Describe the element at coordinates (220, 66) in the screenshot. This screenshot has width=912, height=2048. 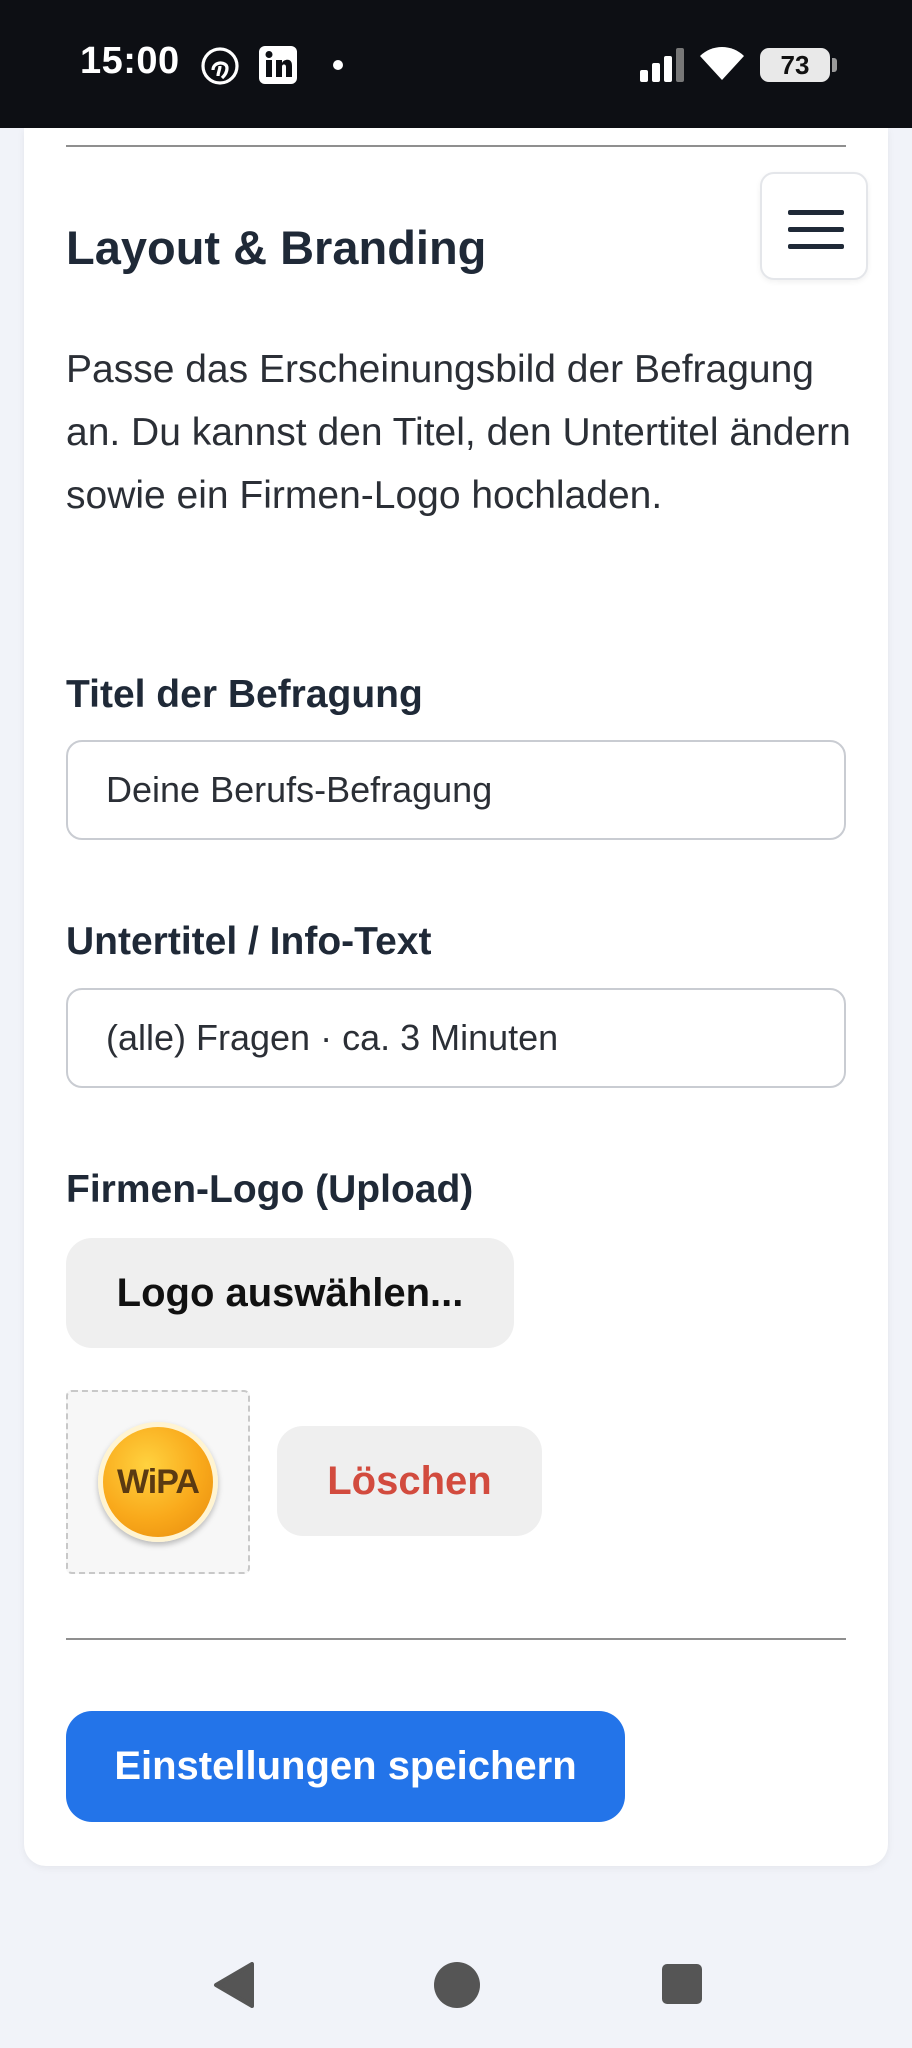
I see `fingerprint-icon` at that location.